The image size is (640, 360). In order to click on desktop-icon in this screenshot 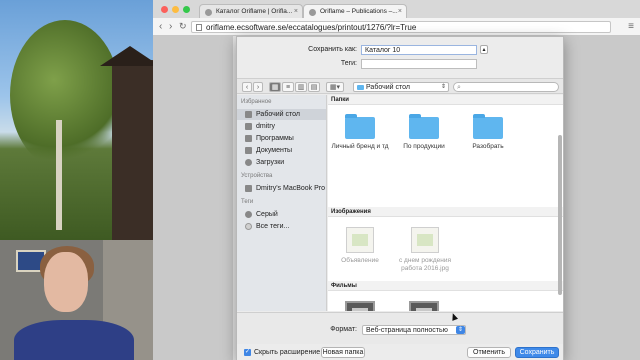, I will do `click(248, 114)`.